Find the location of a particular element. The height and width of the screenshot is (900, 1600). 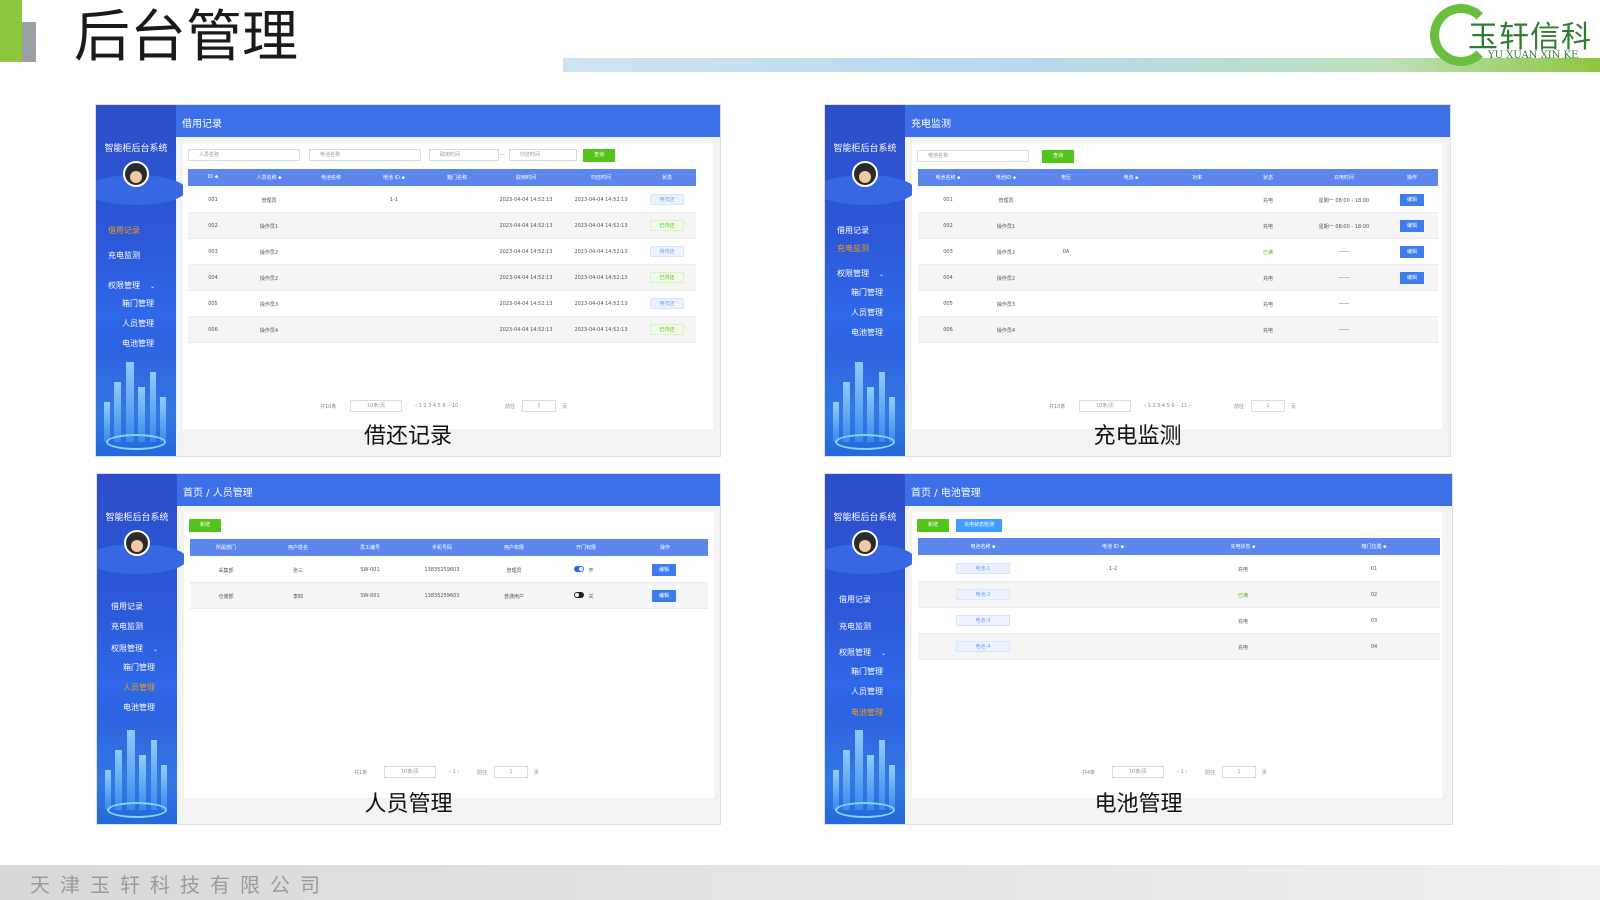

battery-name-tag: 电池-2 is located at coordinates (983, 594).